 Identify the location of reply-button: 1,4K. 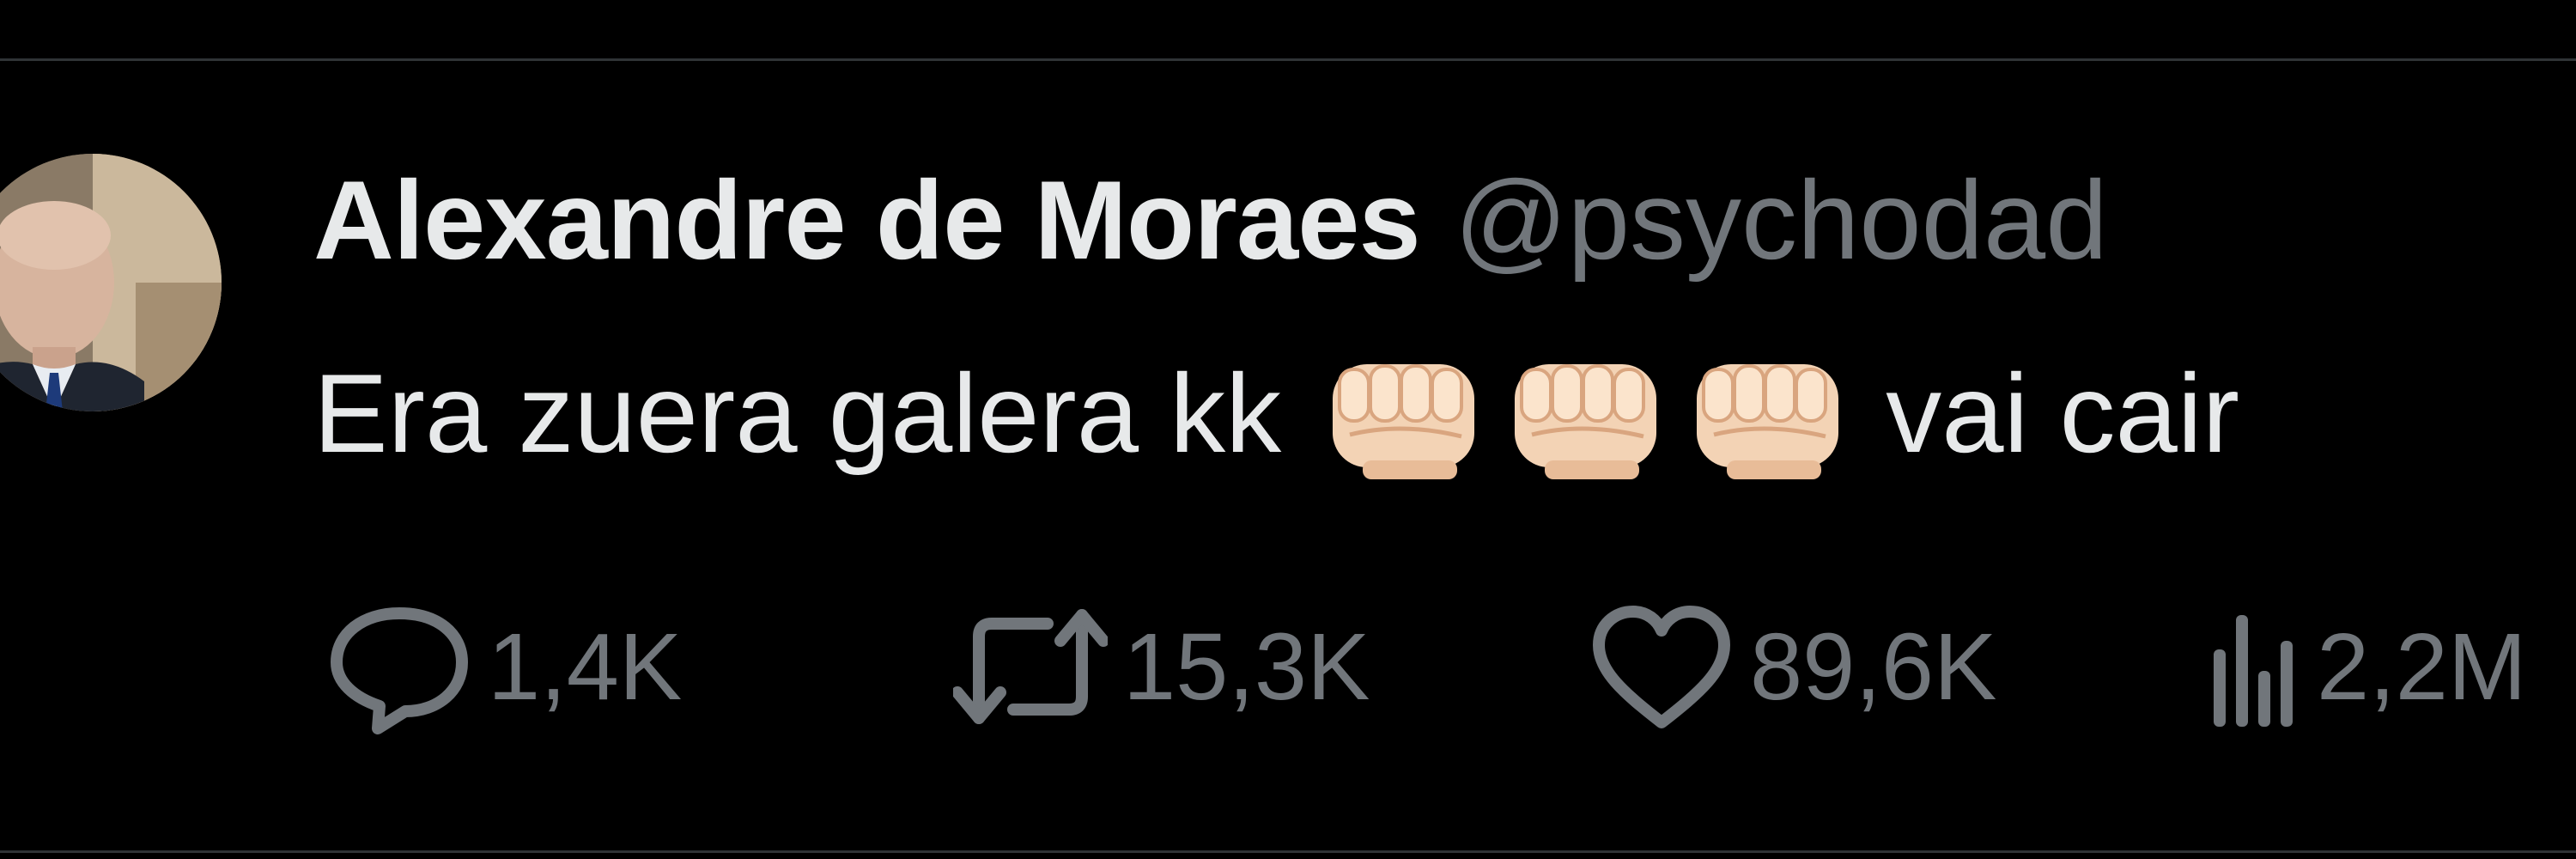
(640, 666).